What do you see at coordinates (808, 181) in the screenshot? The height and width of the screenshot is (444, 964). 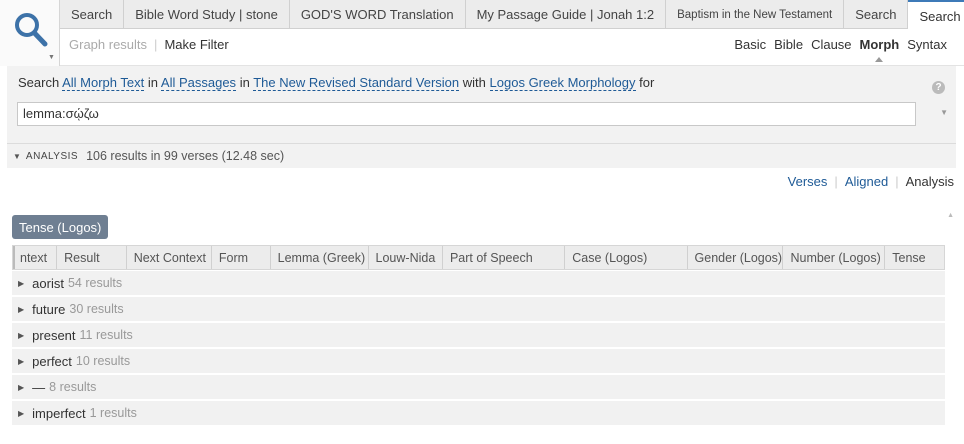 I see `verses-view-link: Verses` at bounding box center [808, 181].